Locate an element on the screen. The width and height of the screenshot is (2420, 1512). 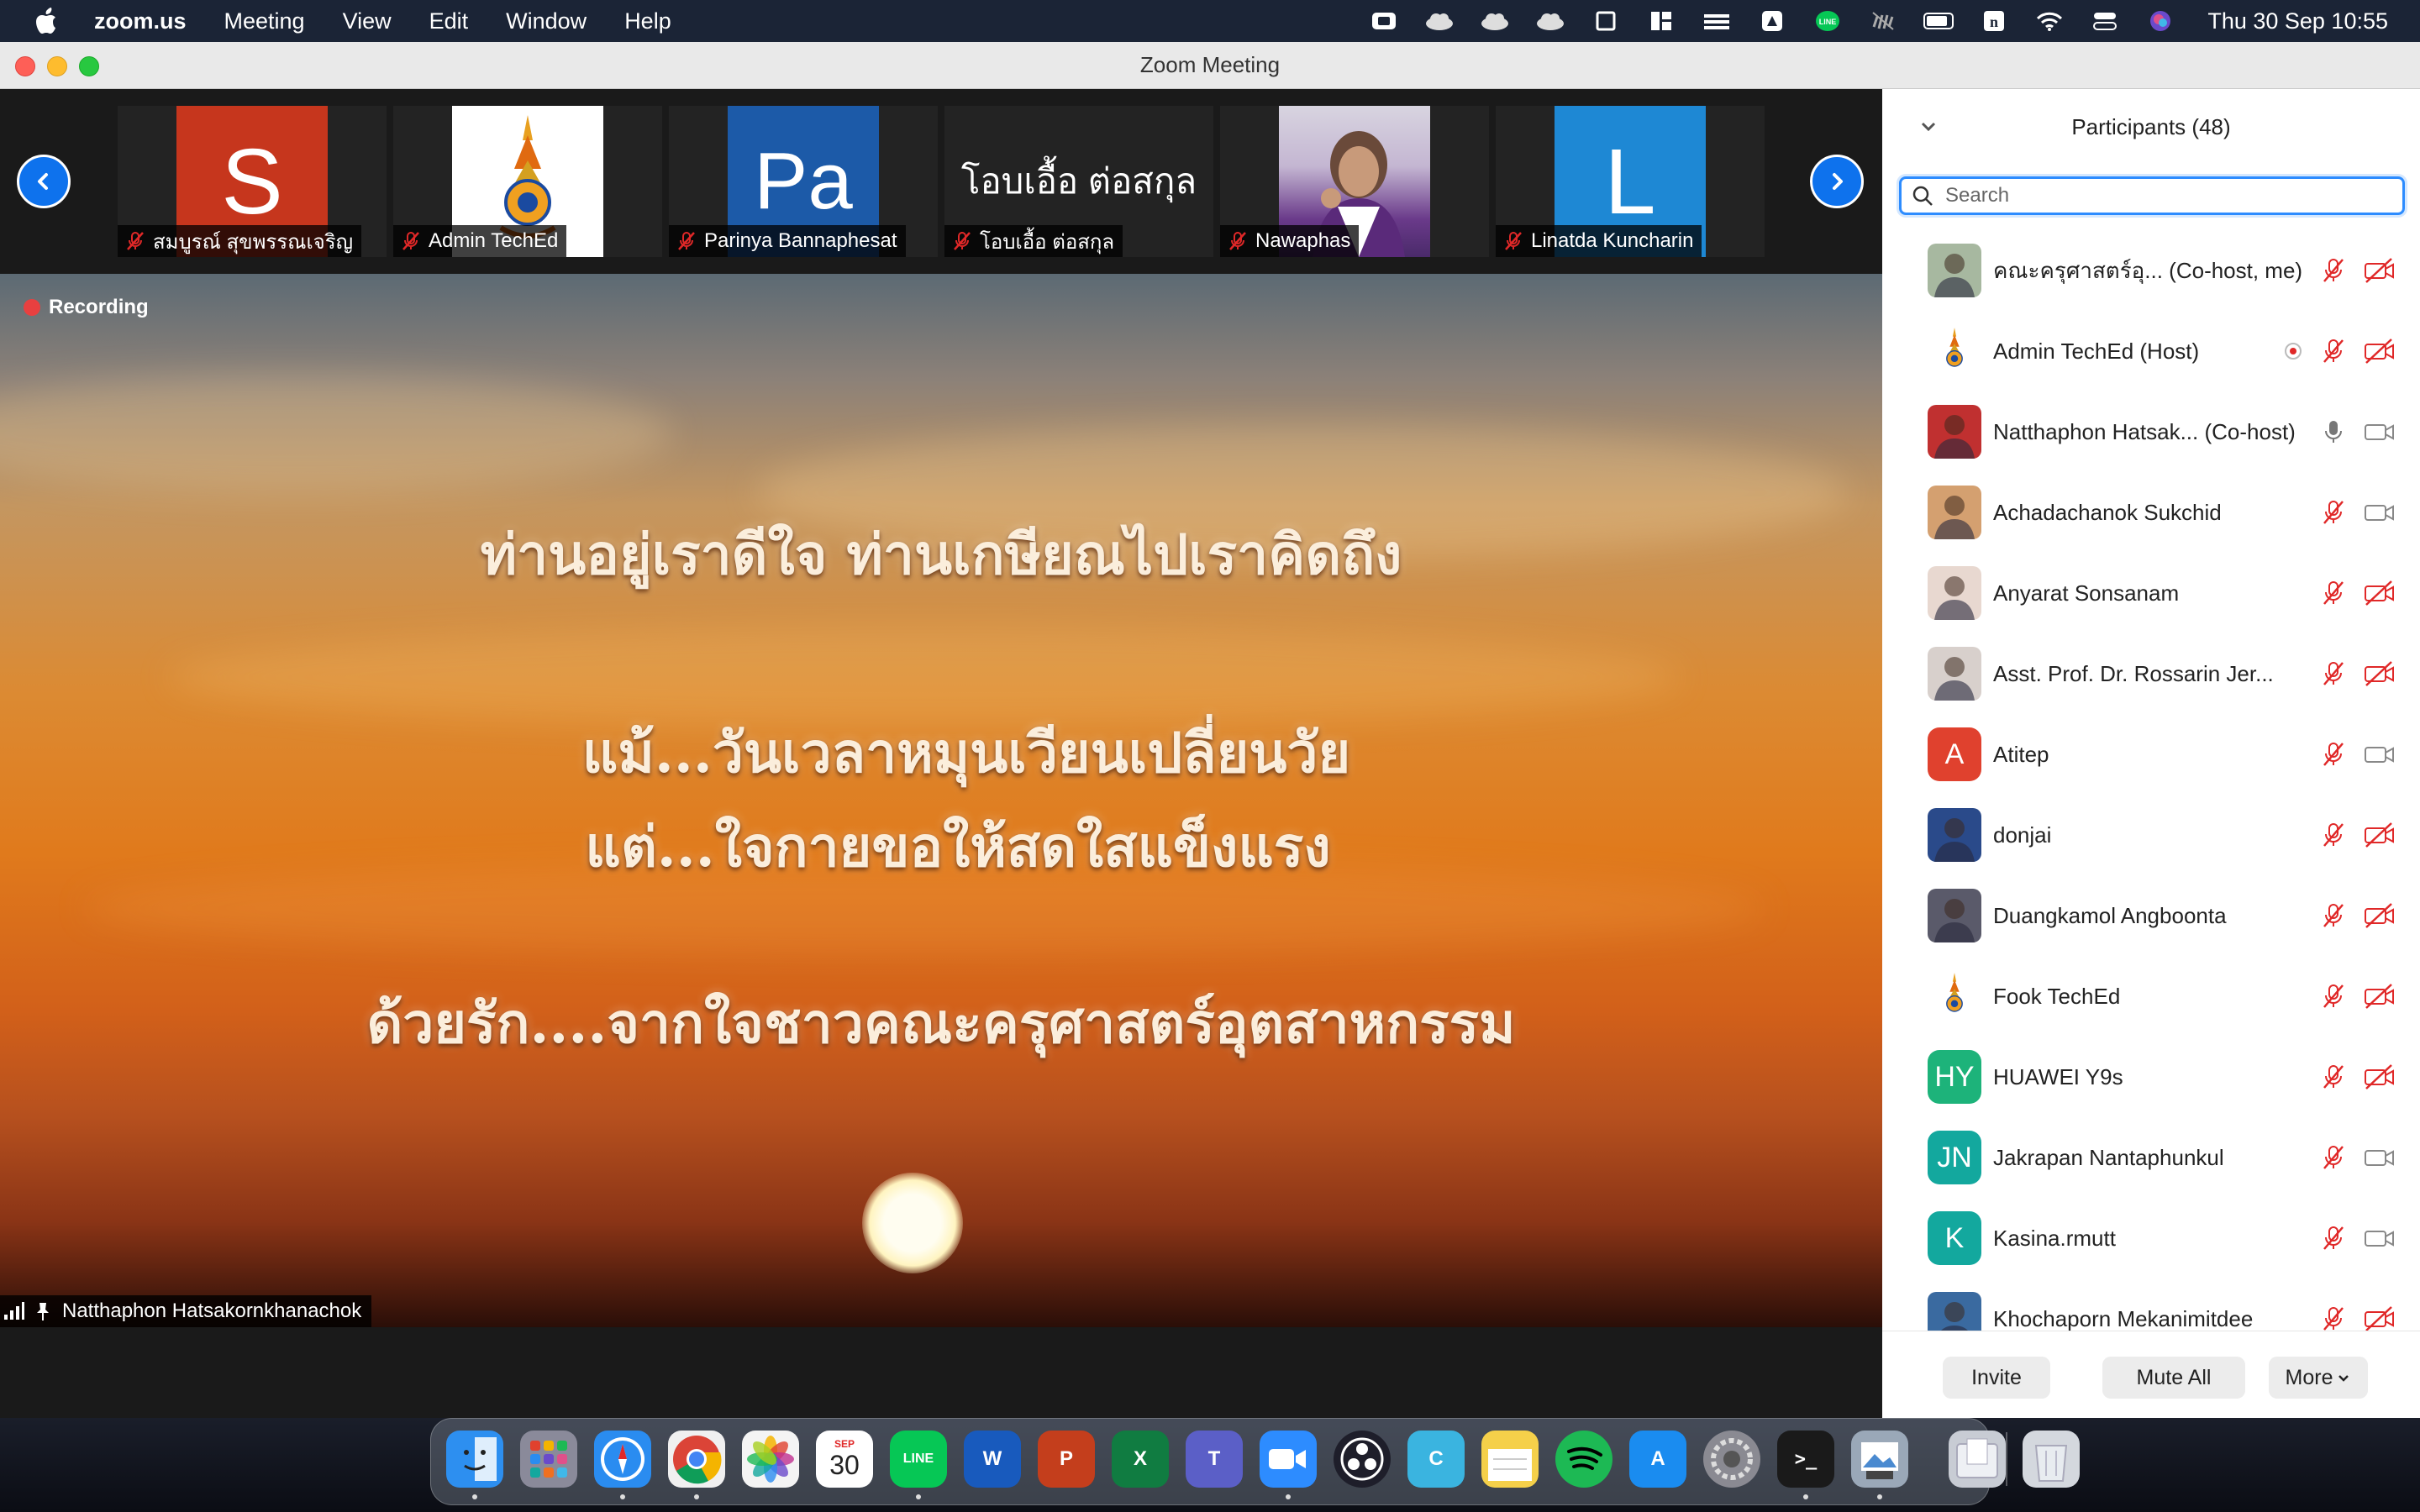
apple-icon is located at coordinates (47, 21).